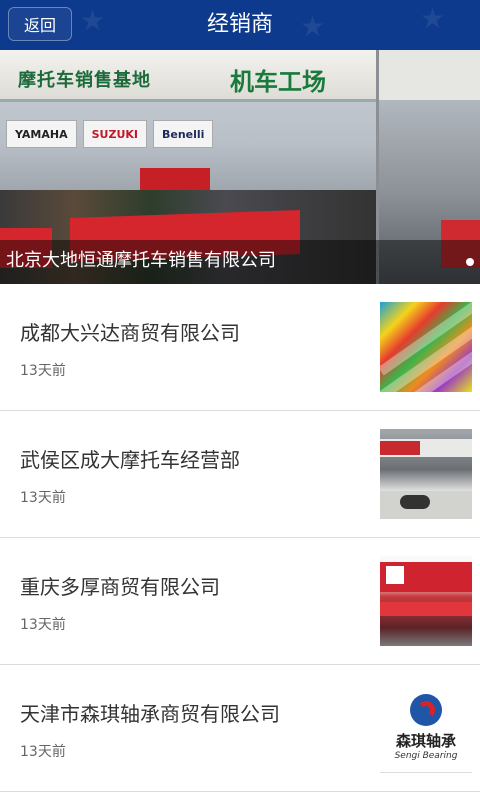  I want to click on banner-caption: 北京大地恒通摩托车销售有限公司, so click(141, 260).